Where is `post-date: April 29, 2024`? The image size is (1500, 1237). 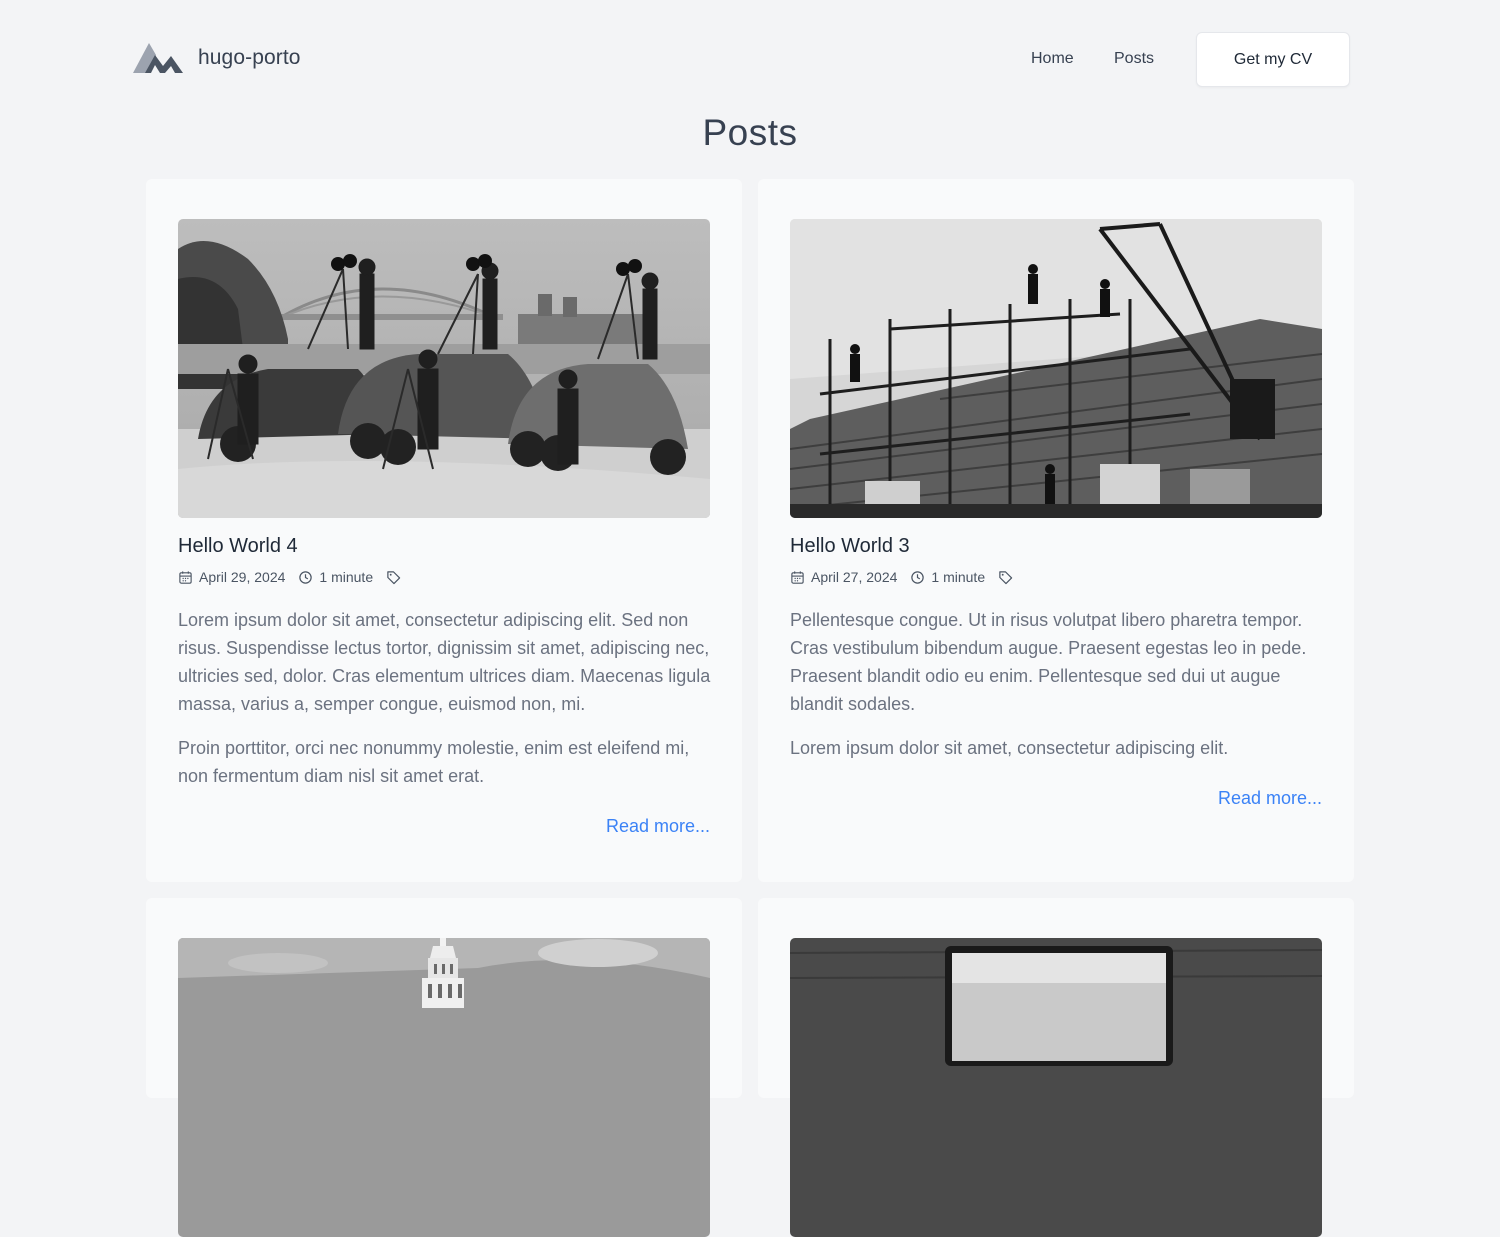 post-date: April 29, 2024 is located at coordinates (231, 577).